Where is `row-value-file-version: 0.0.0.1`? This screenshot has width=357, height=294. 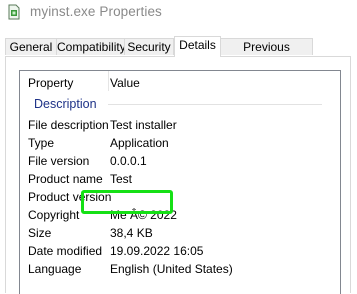
row-value-file-version: 0.0.0.1 is located at coordinates (128, 161).